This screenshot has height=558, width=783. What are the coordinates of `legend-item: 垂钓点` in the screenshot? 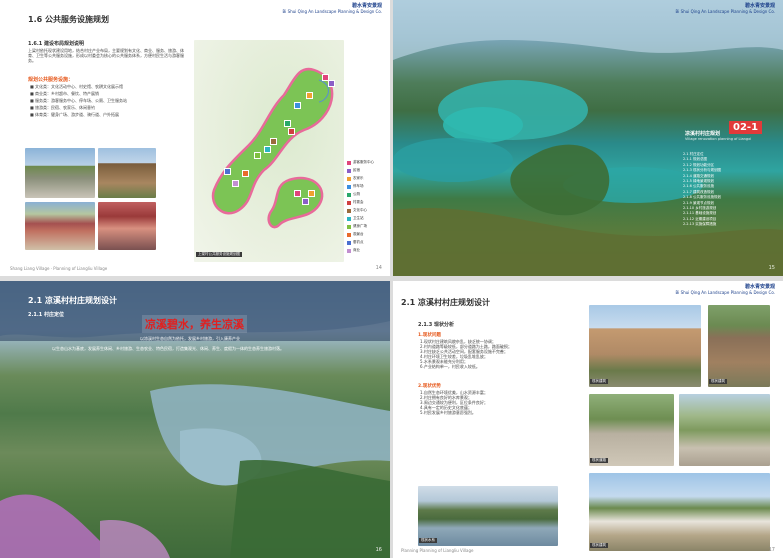 It's located at (355, 242).